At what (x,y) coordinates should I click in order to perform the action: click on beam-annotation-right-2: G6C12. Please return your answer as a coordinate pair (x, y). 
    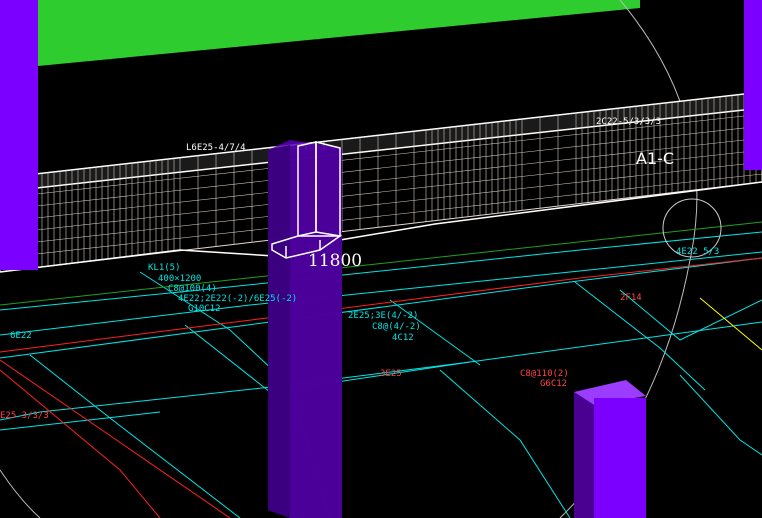
    Looking at the image, I should click on (553, 384).